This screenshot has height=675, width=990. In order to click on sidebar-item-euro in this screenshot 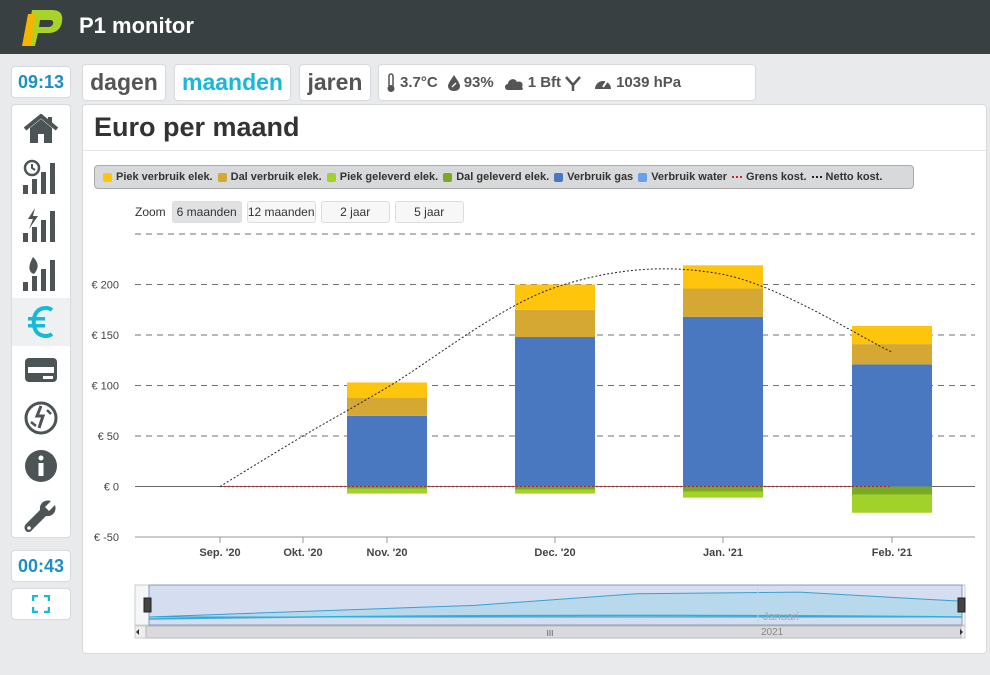, I will do `click(41, 321)`.